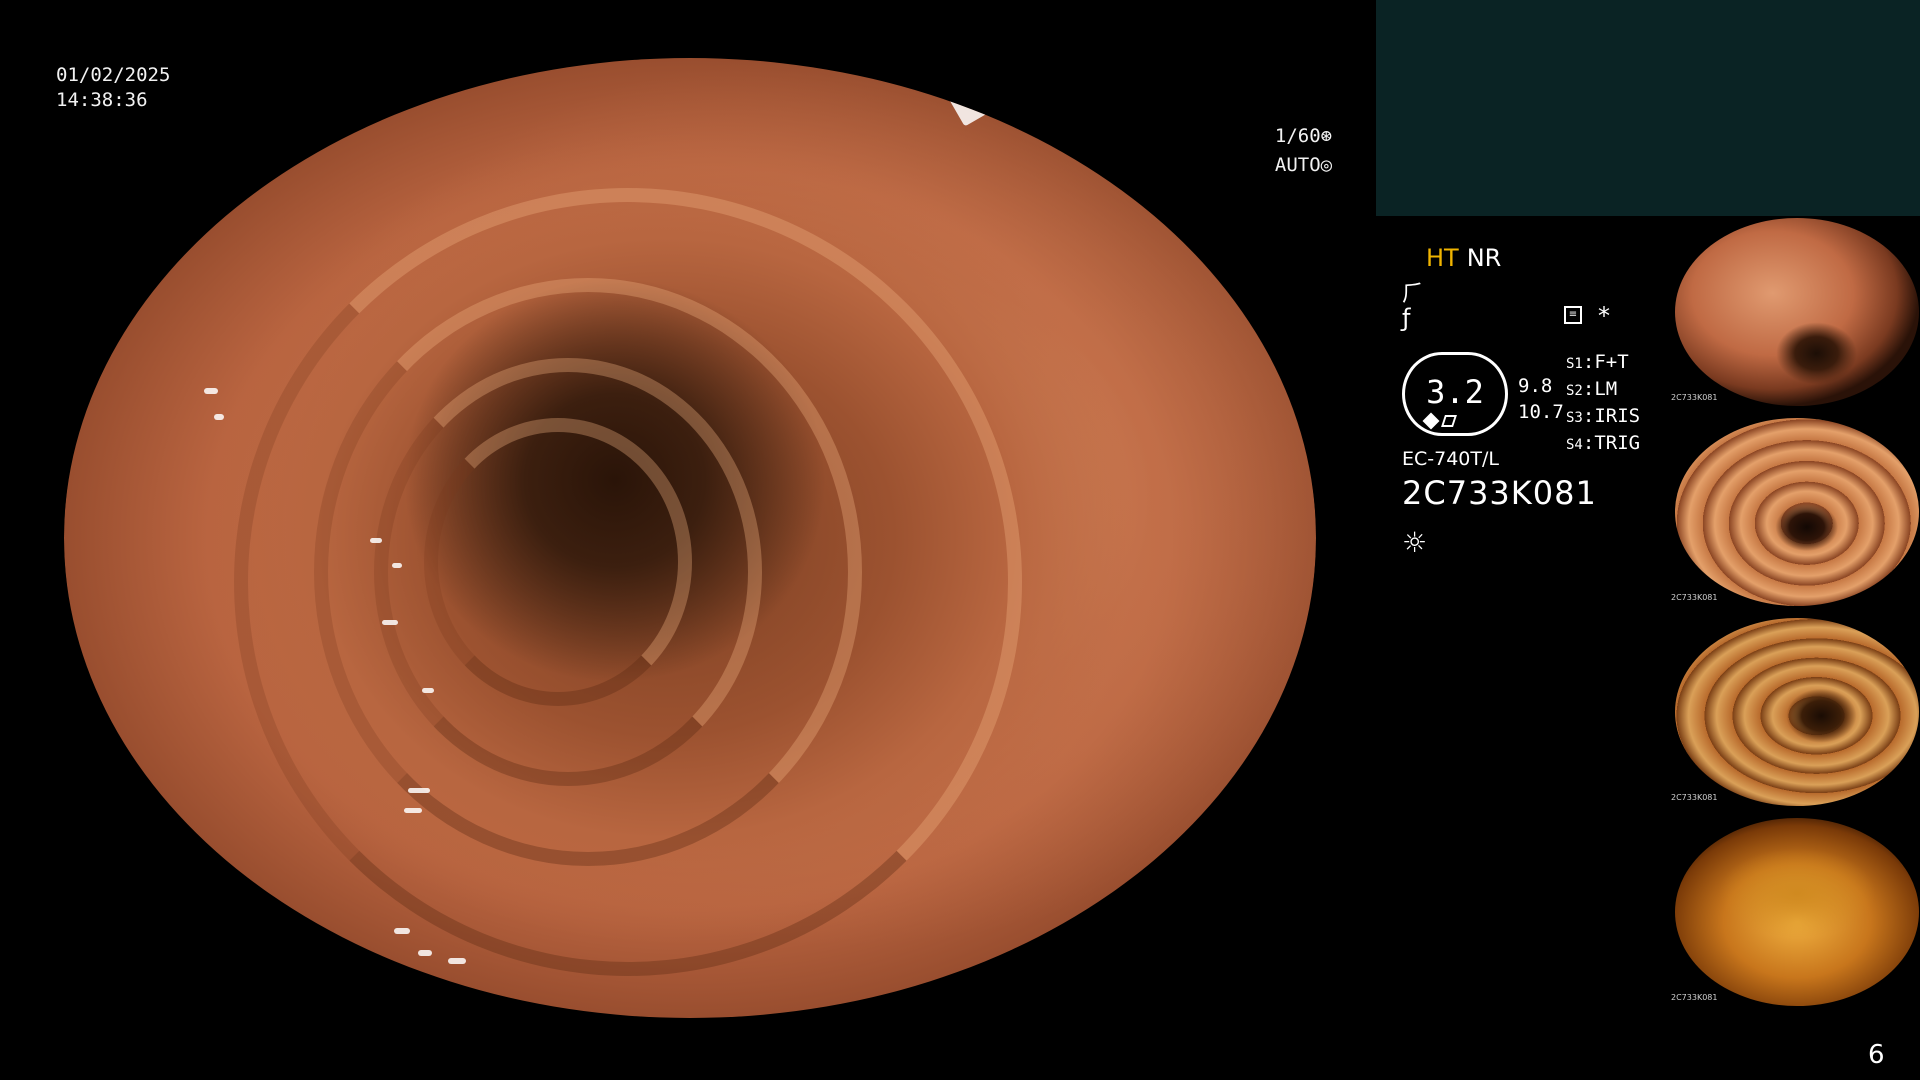  I want to click on switch-row: S4:TRIG, so click(1603, 443).